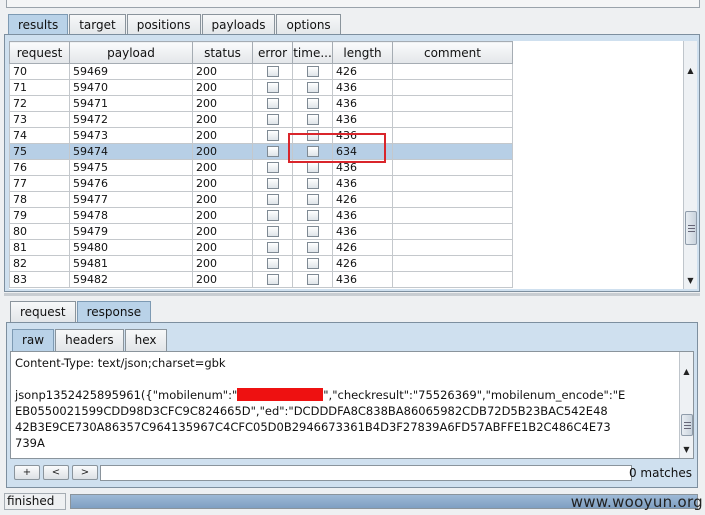  I want to click on col-header-length: length, so click(362, 52).